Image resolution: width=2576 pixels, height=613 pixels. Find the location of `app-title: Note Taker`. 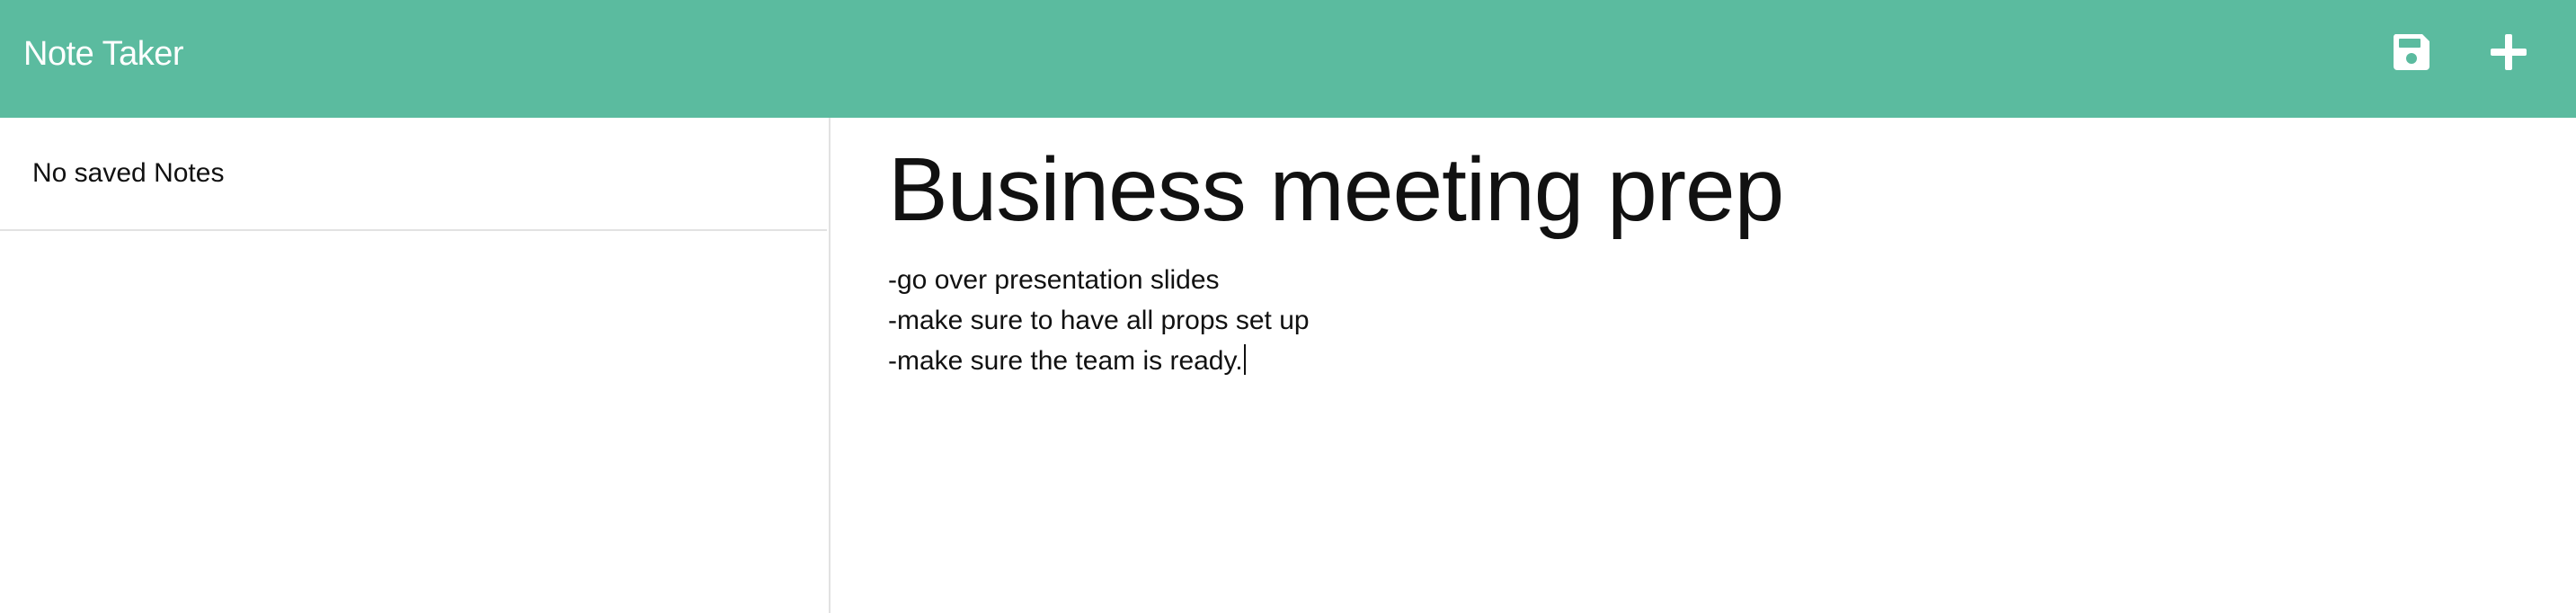

app-title: Note Taker is located at coordinates (103, 54).